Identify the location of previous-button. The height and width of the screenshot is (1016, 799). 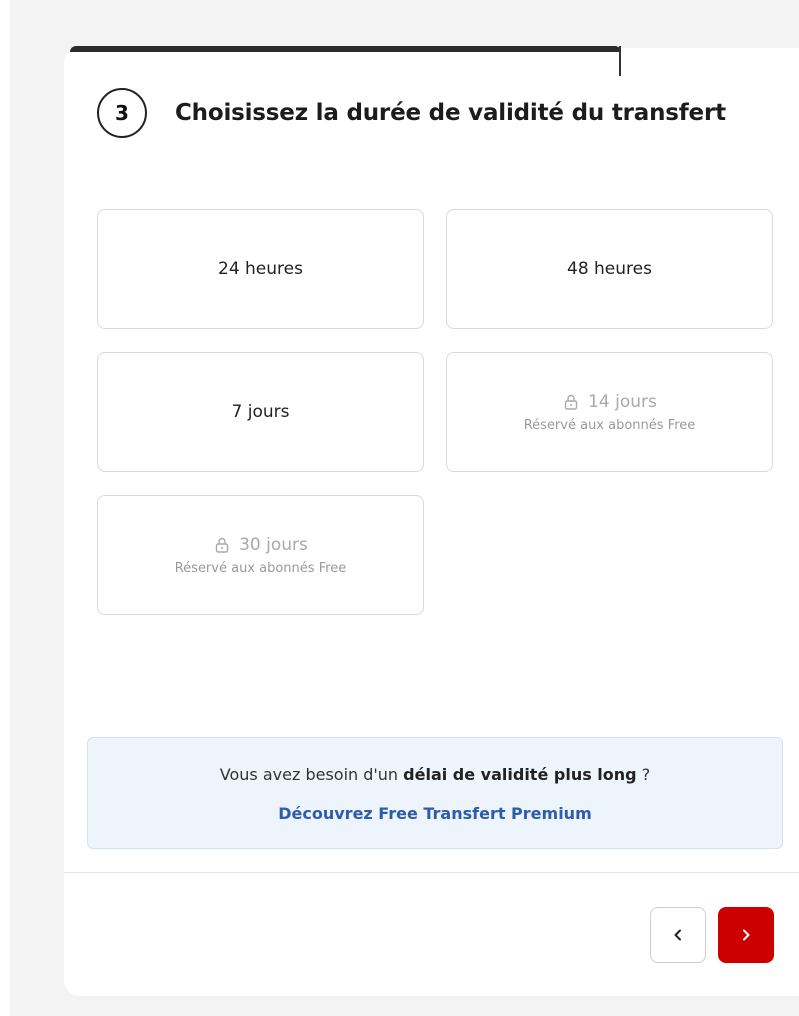
(678, 935).